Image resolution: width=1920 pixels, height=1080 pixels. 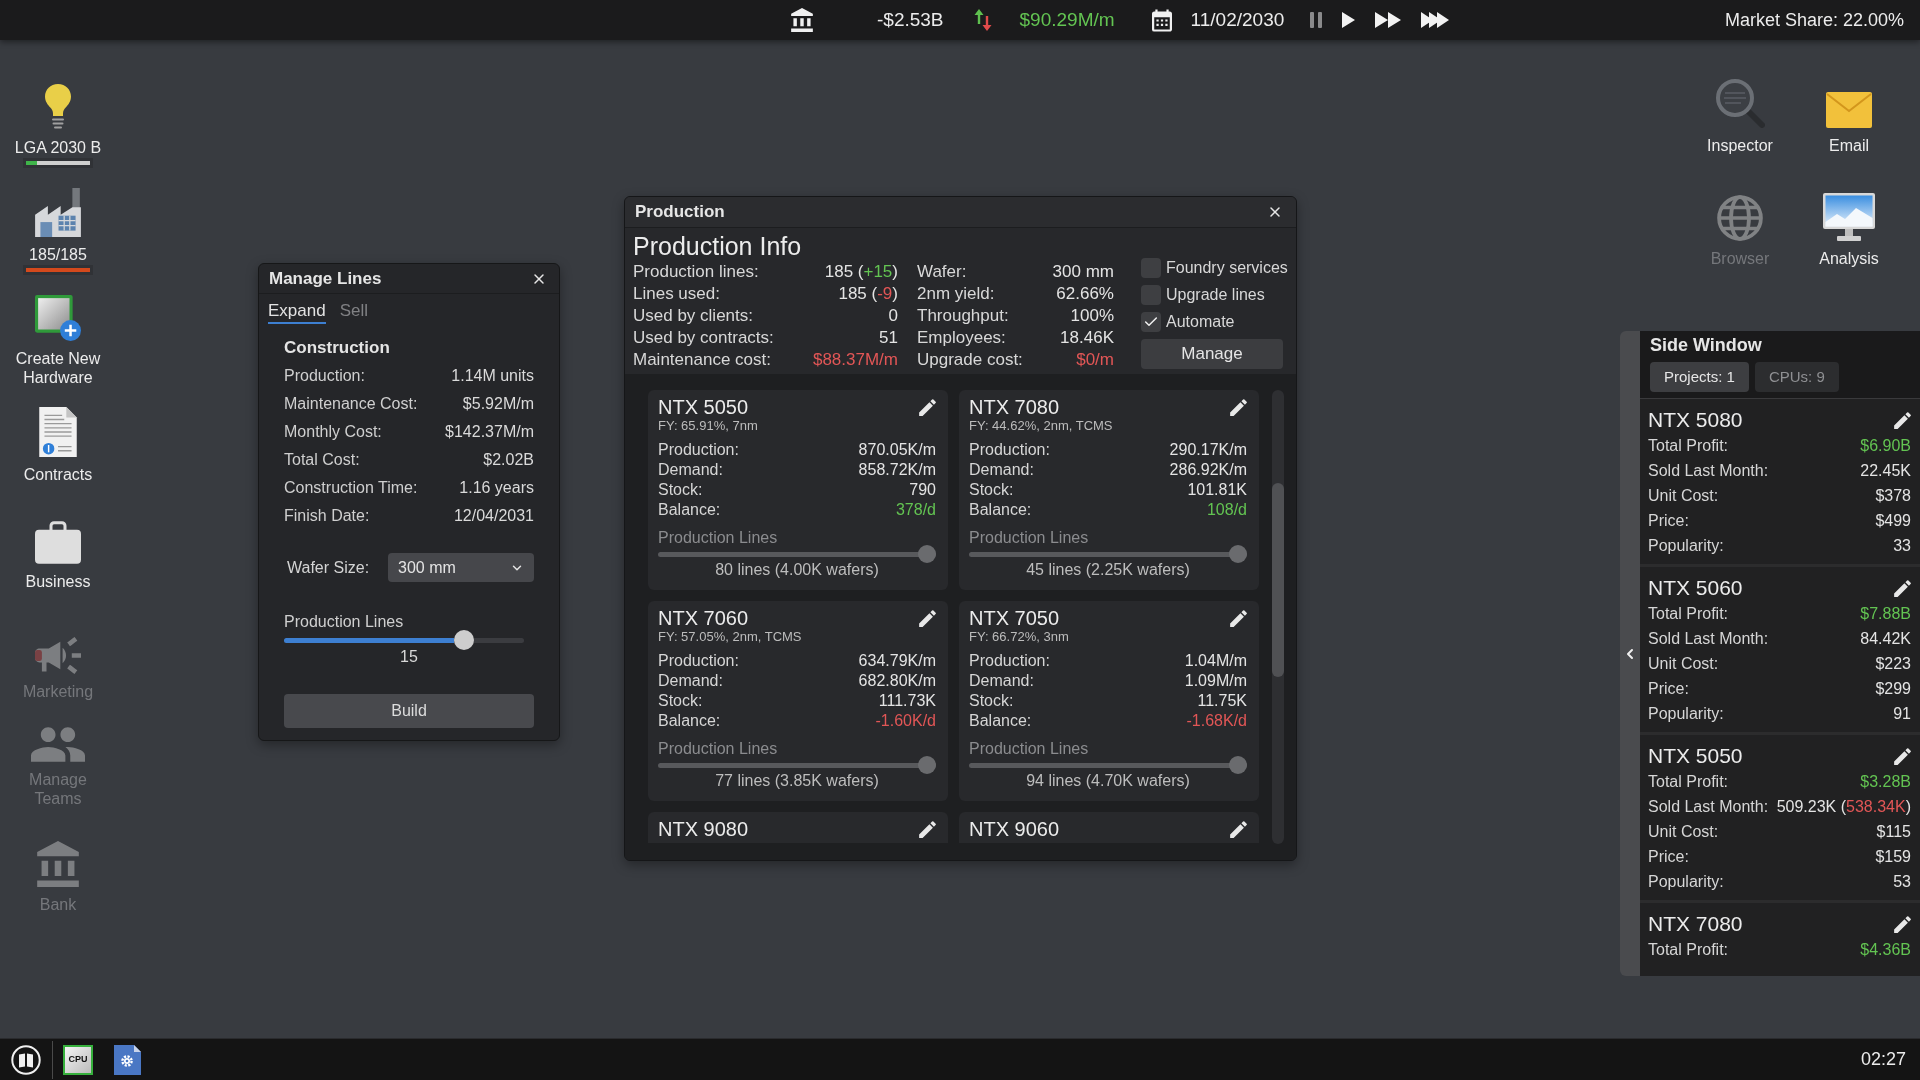 What do you see at coordinates (1275, 212) in the screenshot?
I see `close-icon` at bounding box center [1275, 212].